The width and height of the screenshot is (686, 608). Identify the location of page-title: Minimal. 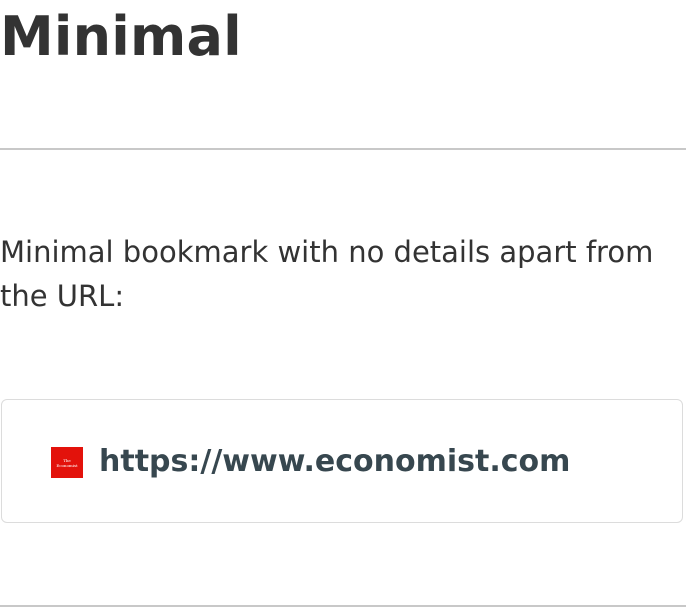
(121, 36).